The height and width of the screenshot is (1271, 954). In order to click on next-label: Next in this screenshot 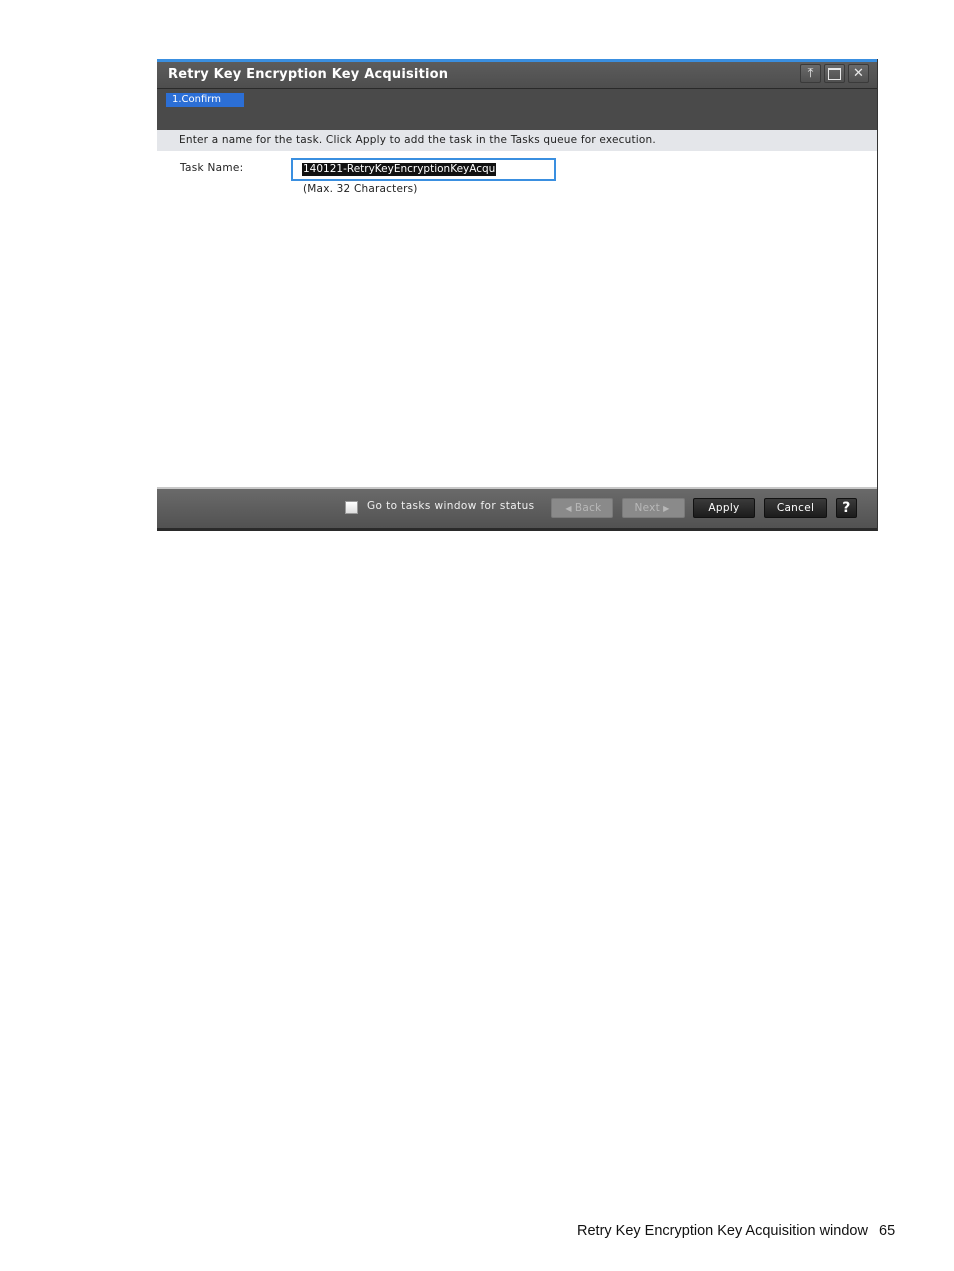, I will do `click(647, 508)`.